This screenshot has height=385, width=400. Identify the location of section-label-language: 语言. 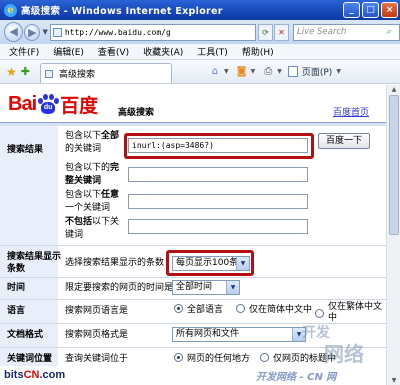
(16, 311).